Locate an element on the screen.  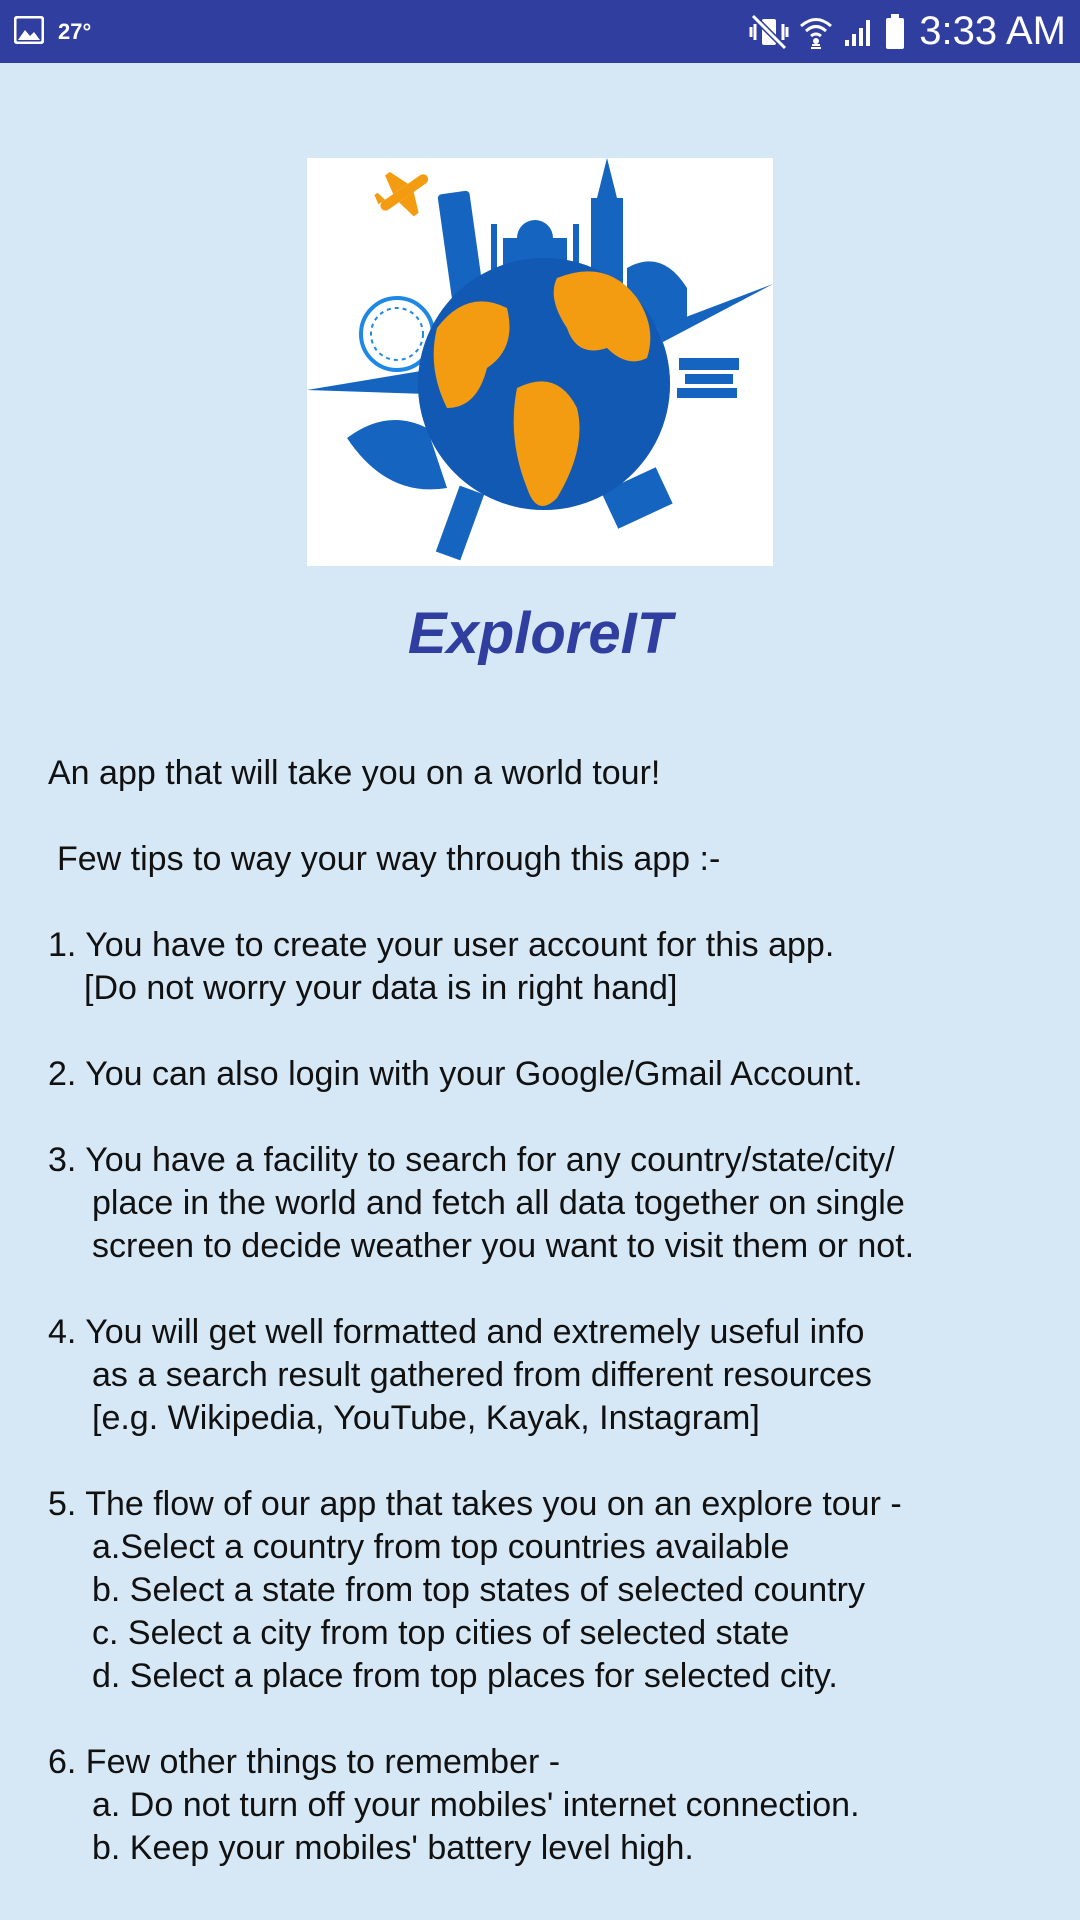
wifi-icon is located at coordinates (816, 32).